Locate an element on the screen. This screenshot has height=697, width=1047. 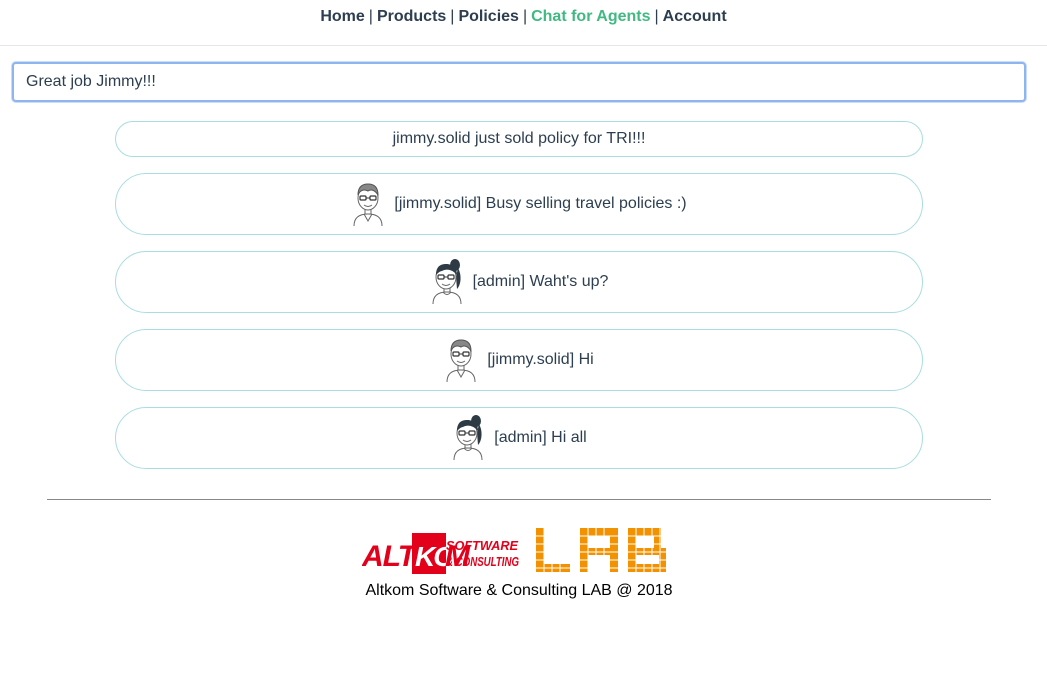
svg-text: SOFTWARE is located at coordinates (482, 545).